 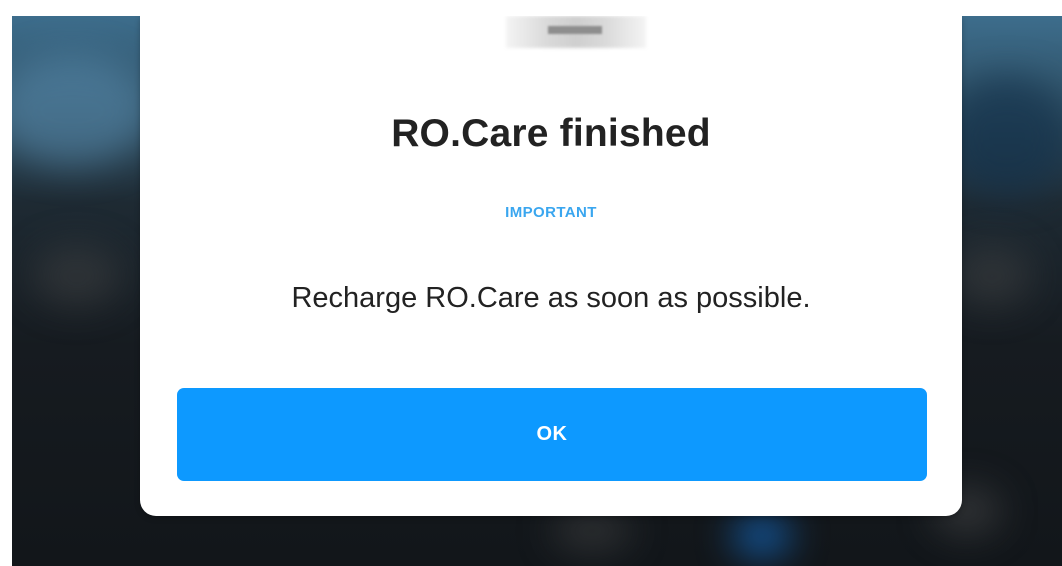 I want to click on importance-label: IMPORTANT, so click(x=551, y=212).